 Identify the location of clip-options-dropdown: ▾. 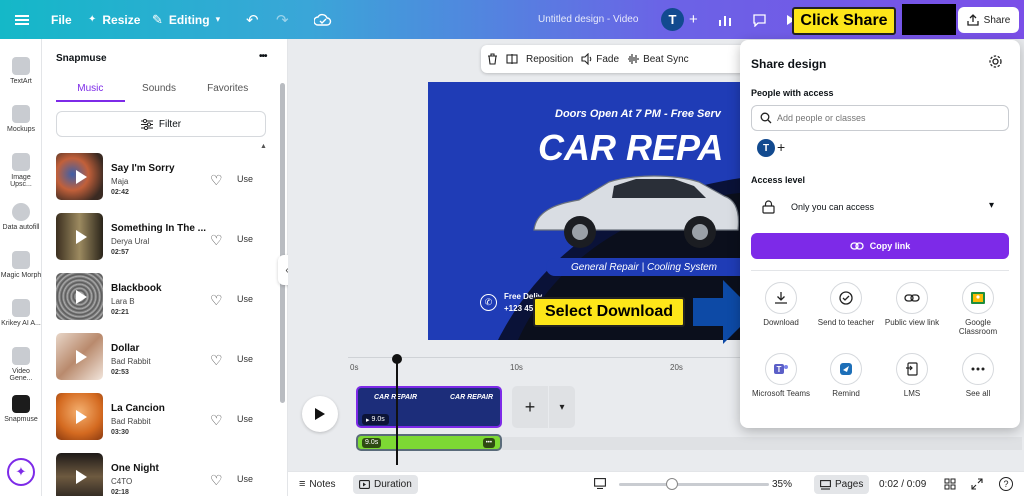
(562, 407).